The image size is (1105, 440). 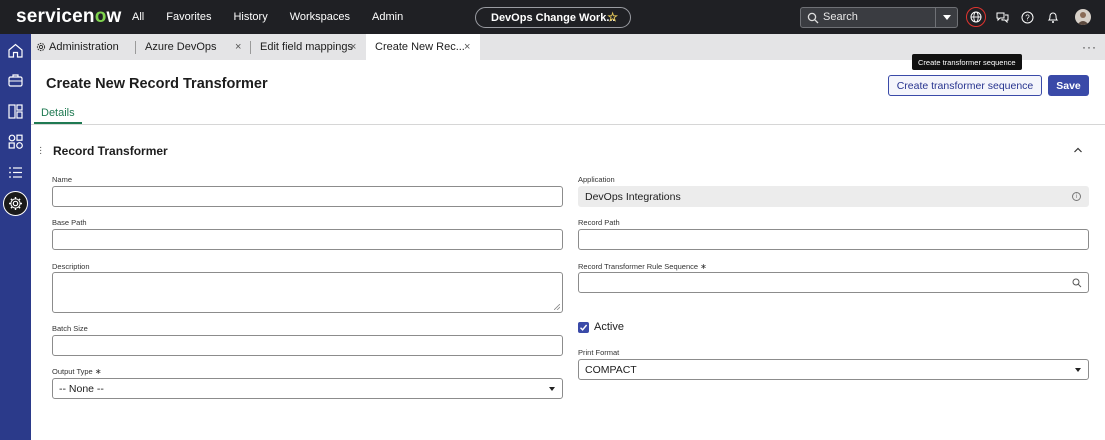 I want to click on application-value: DevOps Integrations, so click(x=633, y=196).